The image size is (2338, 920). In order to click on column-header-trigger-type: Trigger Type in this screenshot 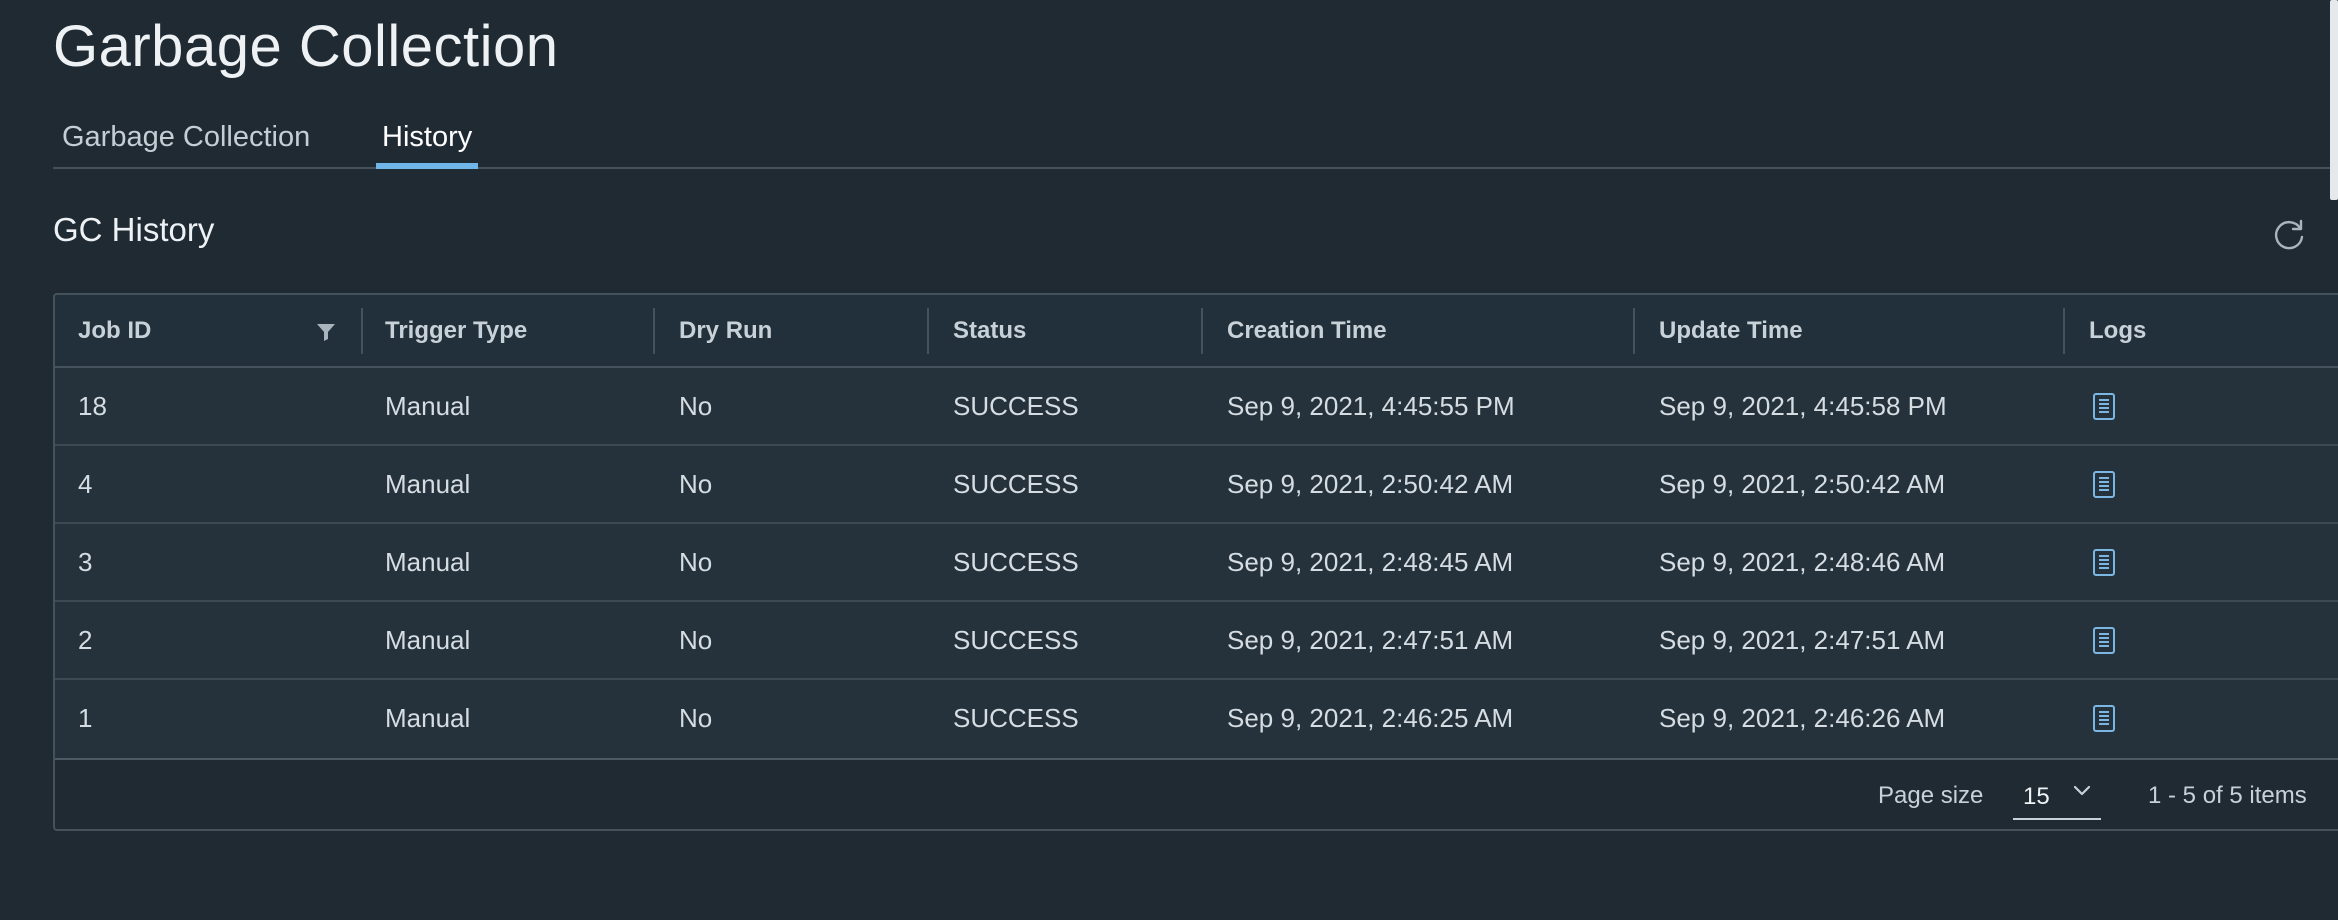, I will do `click(456, 330)`.